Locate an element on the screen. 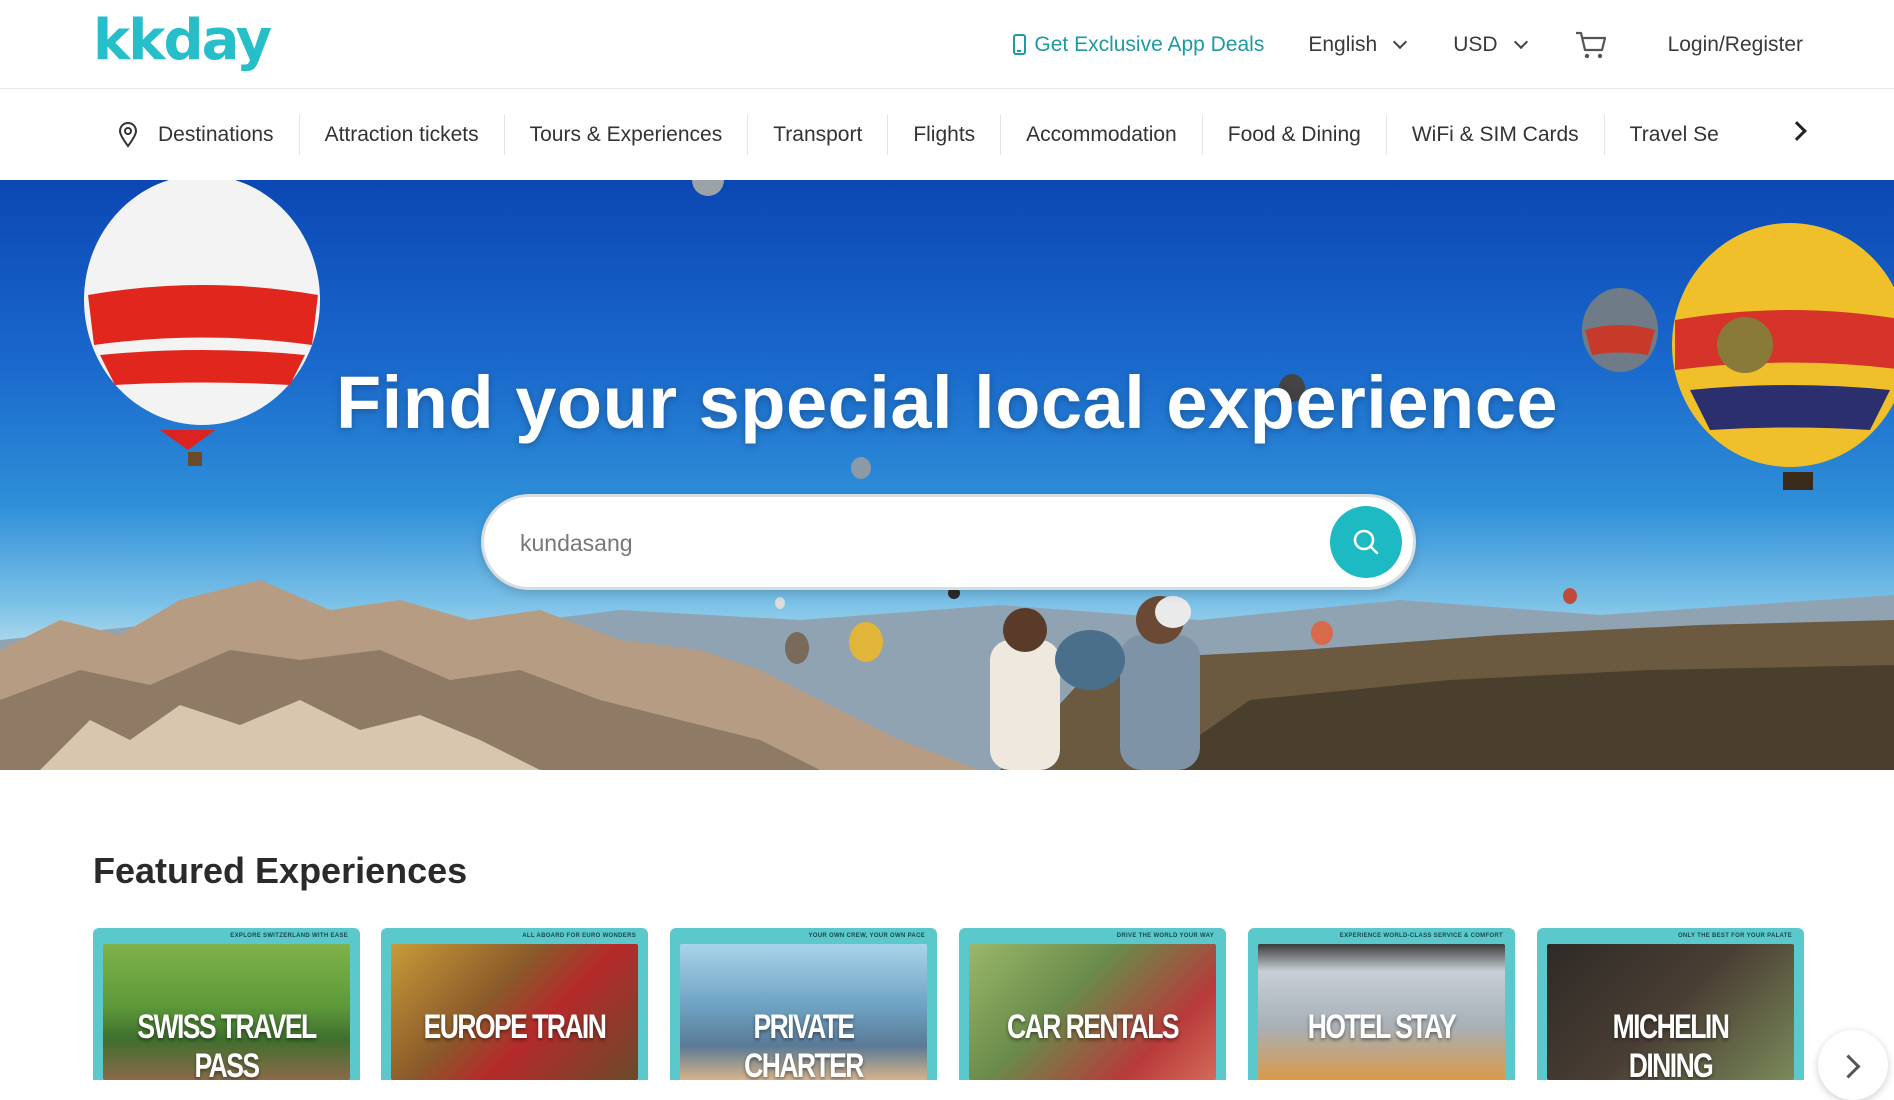 Image resolution: width=1894 pixels, height=1100 pixels. carousel-next-button is located at coordinates (1853, 1065).